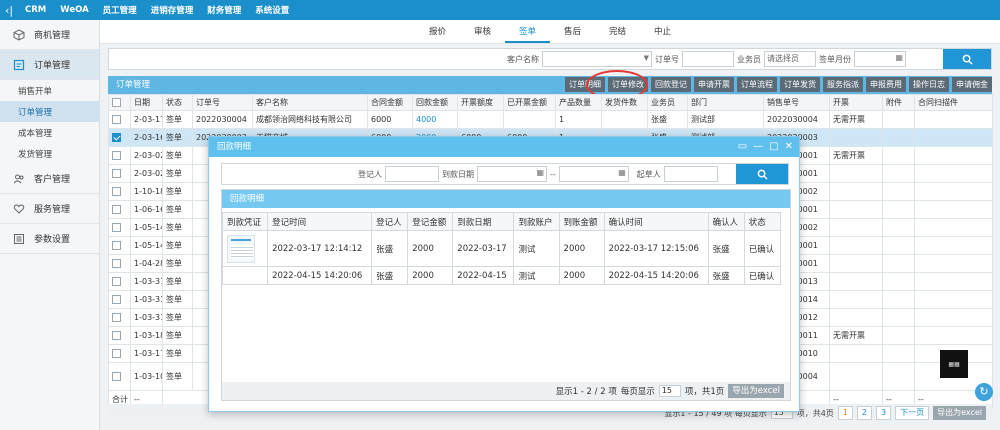  What do you see at coordinates (593, 174) in the screenshot?
I see `date-end-input: ▦` at bounding box center [593, 174].